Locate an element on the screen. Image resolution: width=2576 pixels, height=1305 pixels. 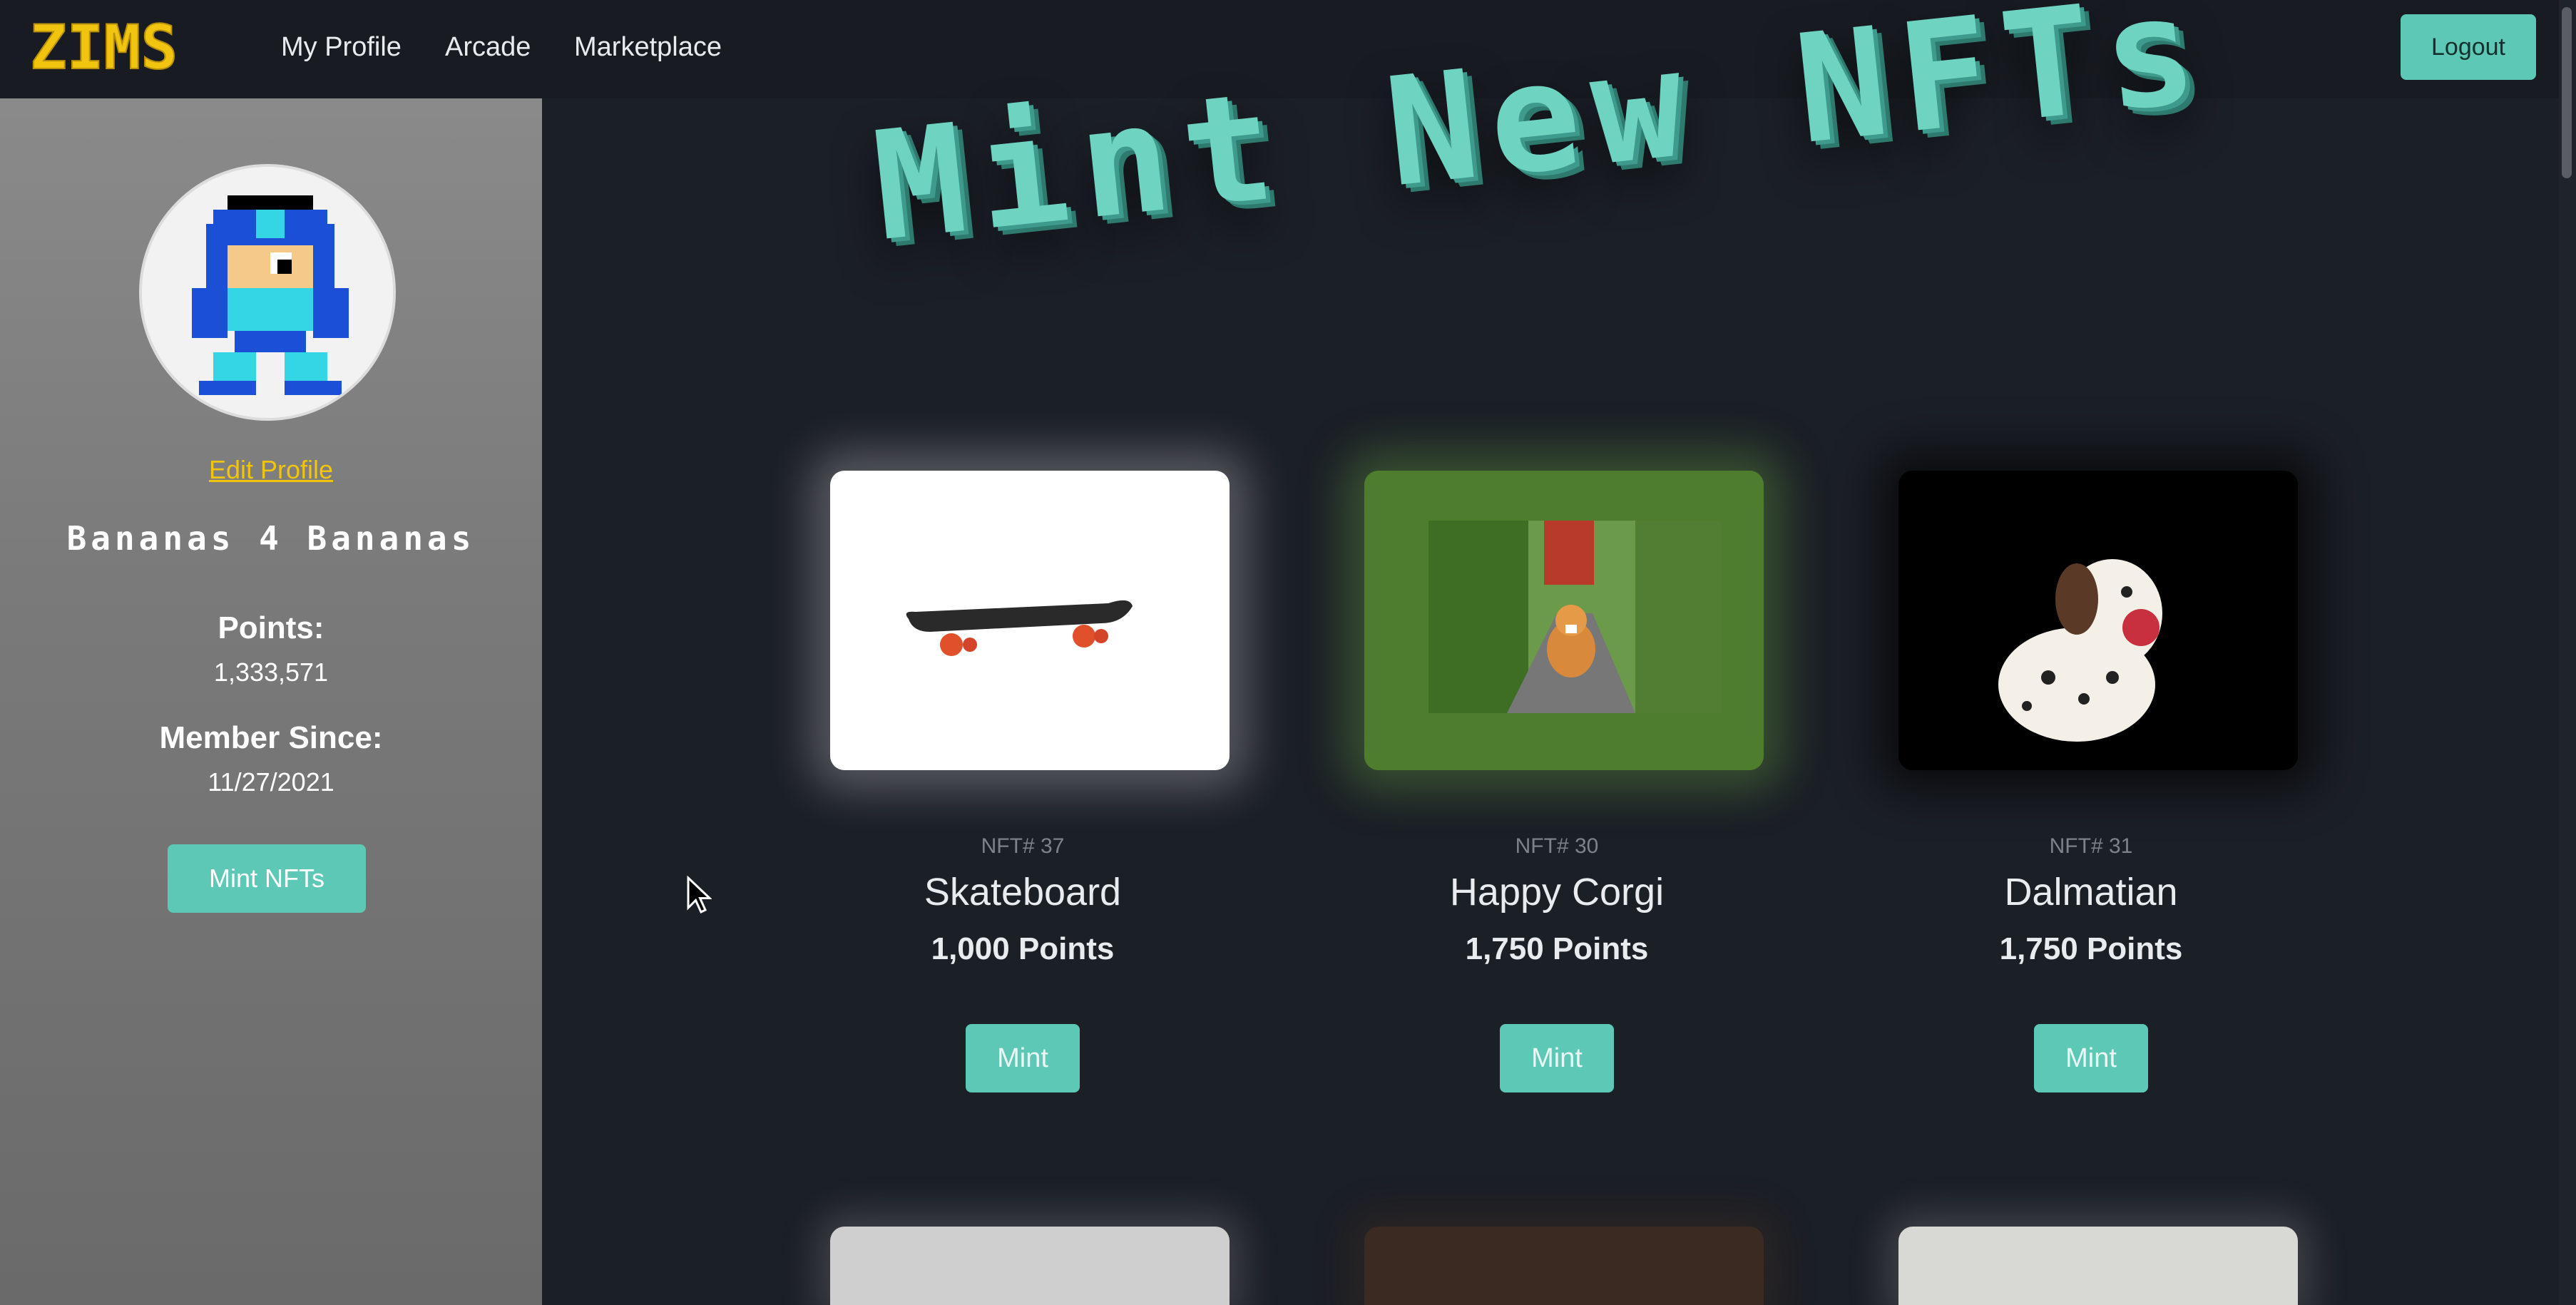
nft-name: Dalmatian is located at coordinates (2091, 893).